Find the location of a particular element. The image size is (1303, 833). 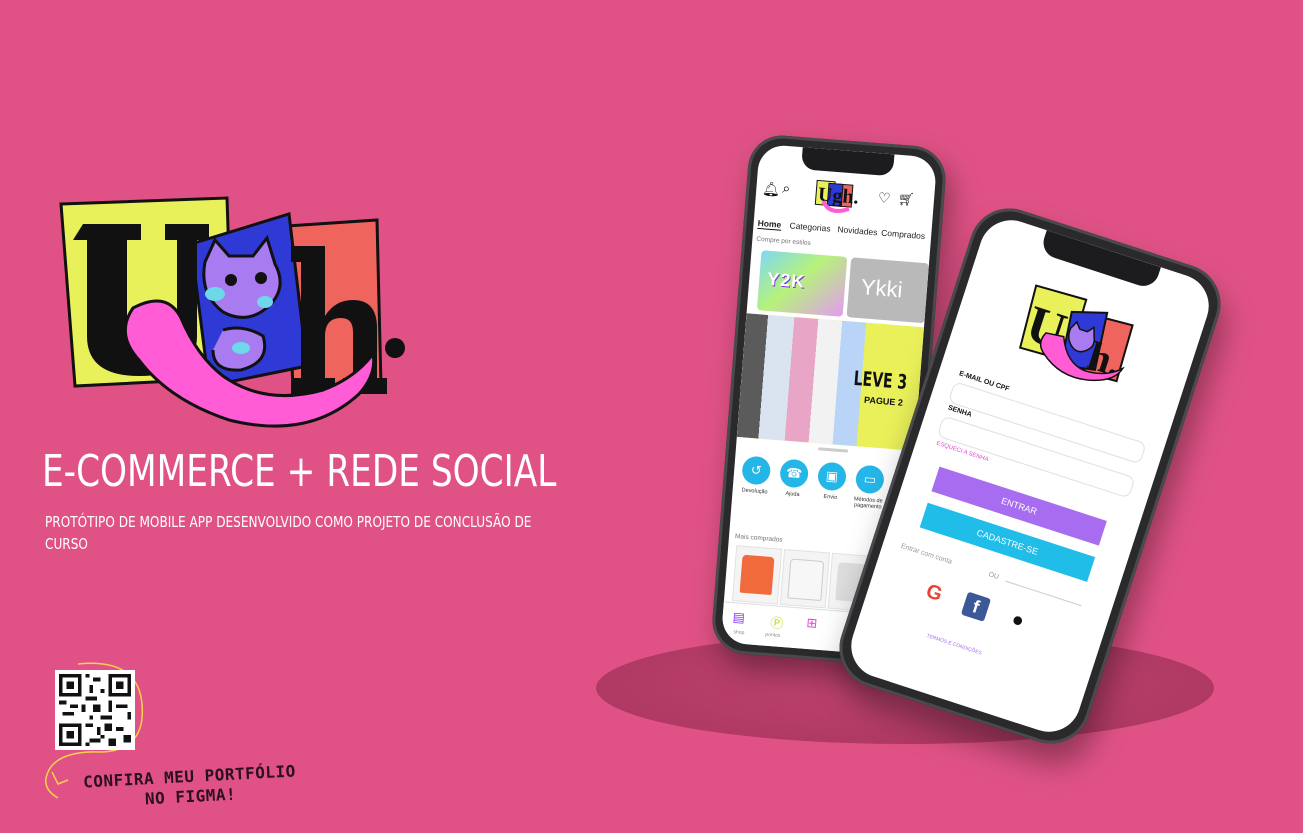

shortcut-label: Ajuda is located at coordinates (792, 494).